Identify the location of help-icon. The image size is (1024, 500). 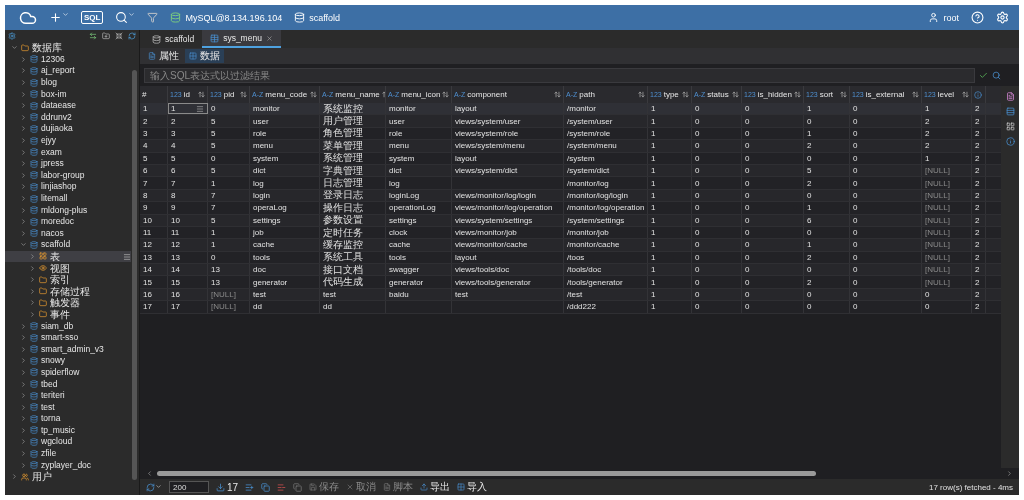
(977, 17).